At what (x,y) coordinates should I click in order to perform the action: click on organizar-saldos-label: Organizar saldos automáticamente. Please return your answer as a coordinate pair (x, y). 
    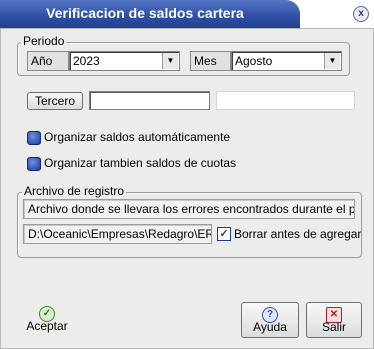
    Looking at the image, I should click on (137, 137).